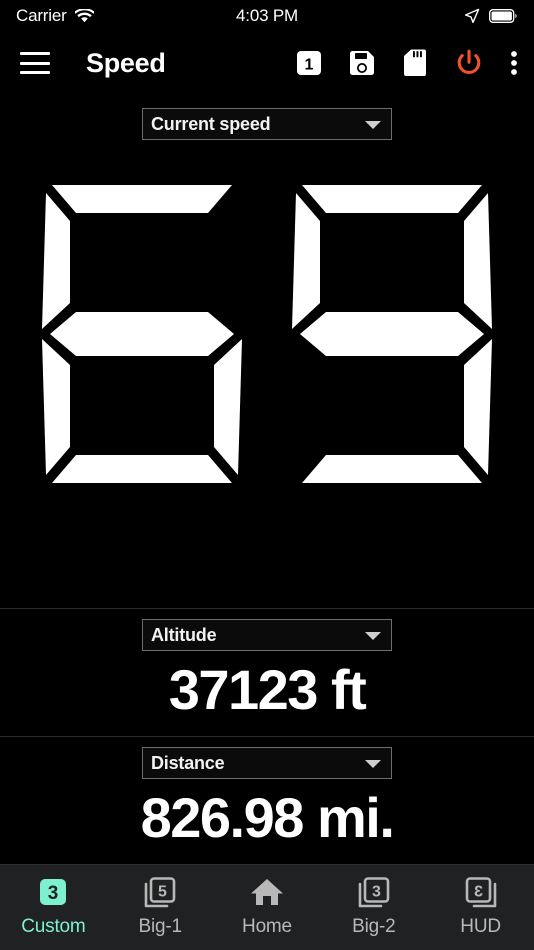  What do you see at coordinates (514, 63) in the screenshot?
I see `overflow-menu-button` at bounding box center [514, 63].